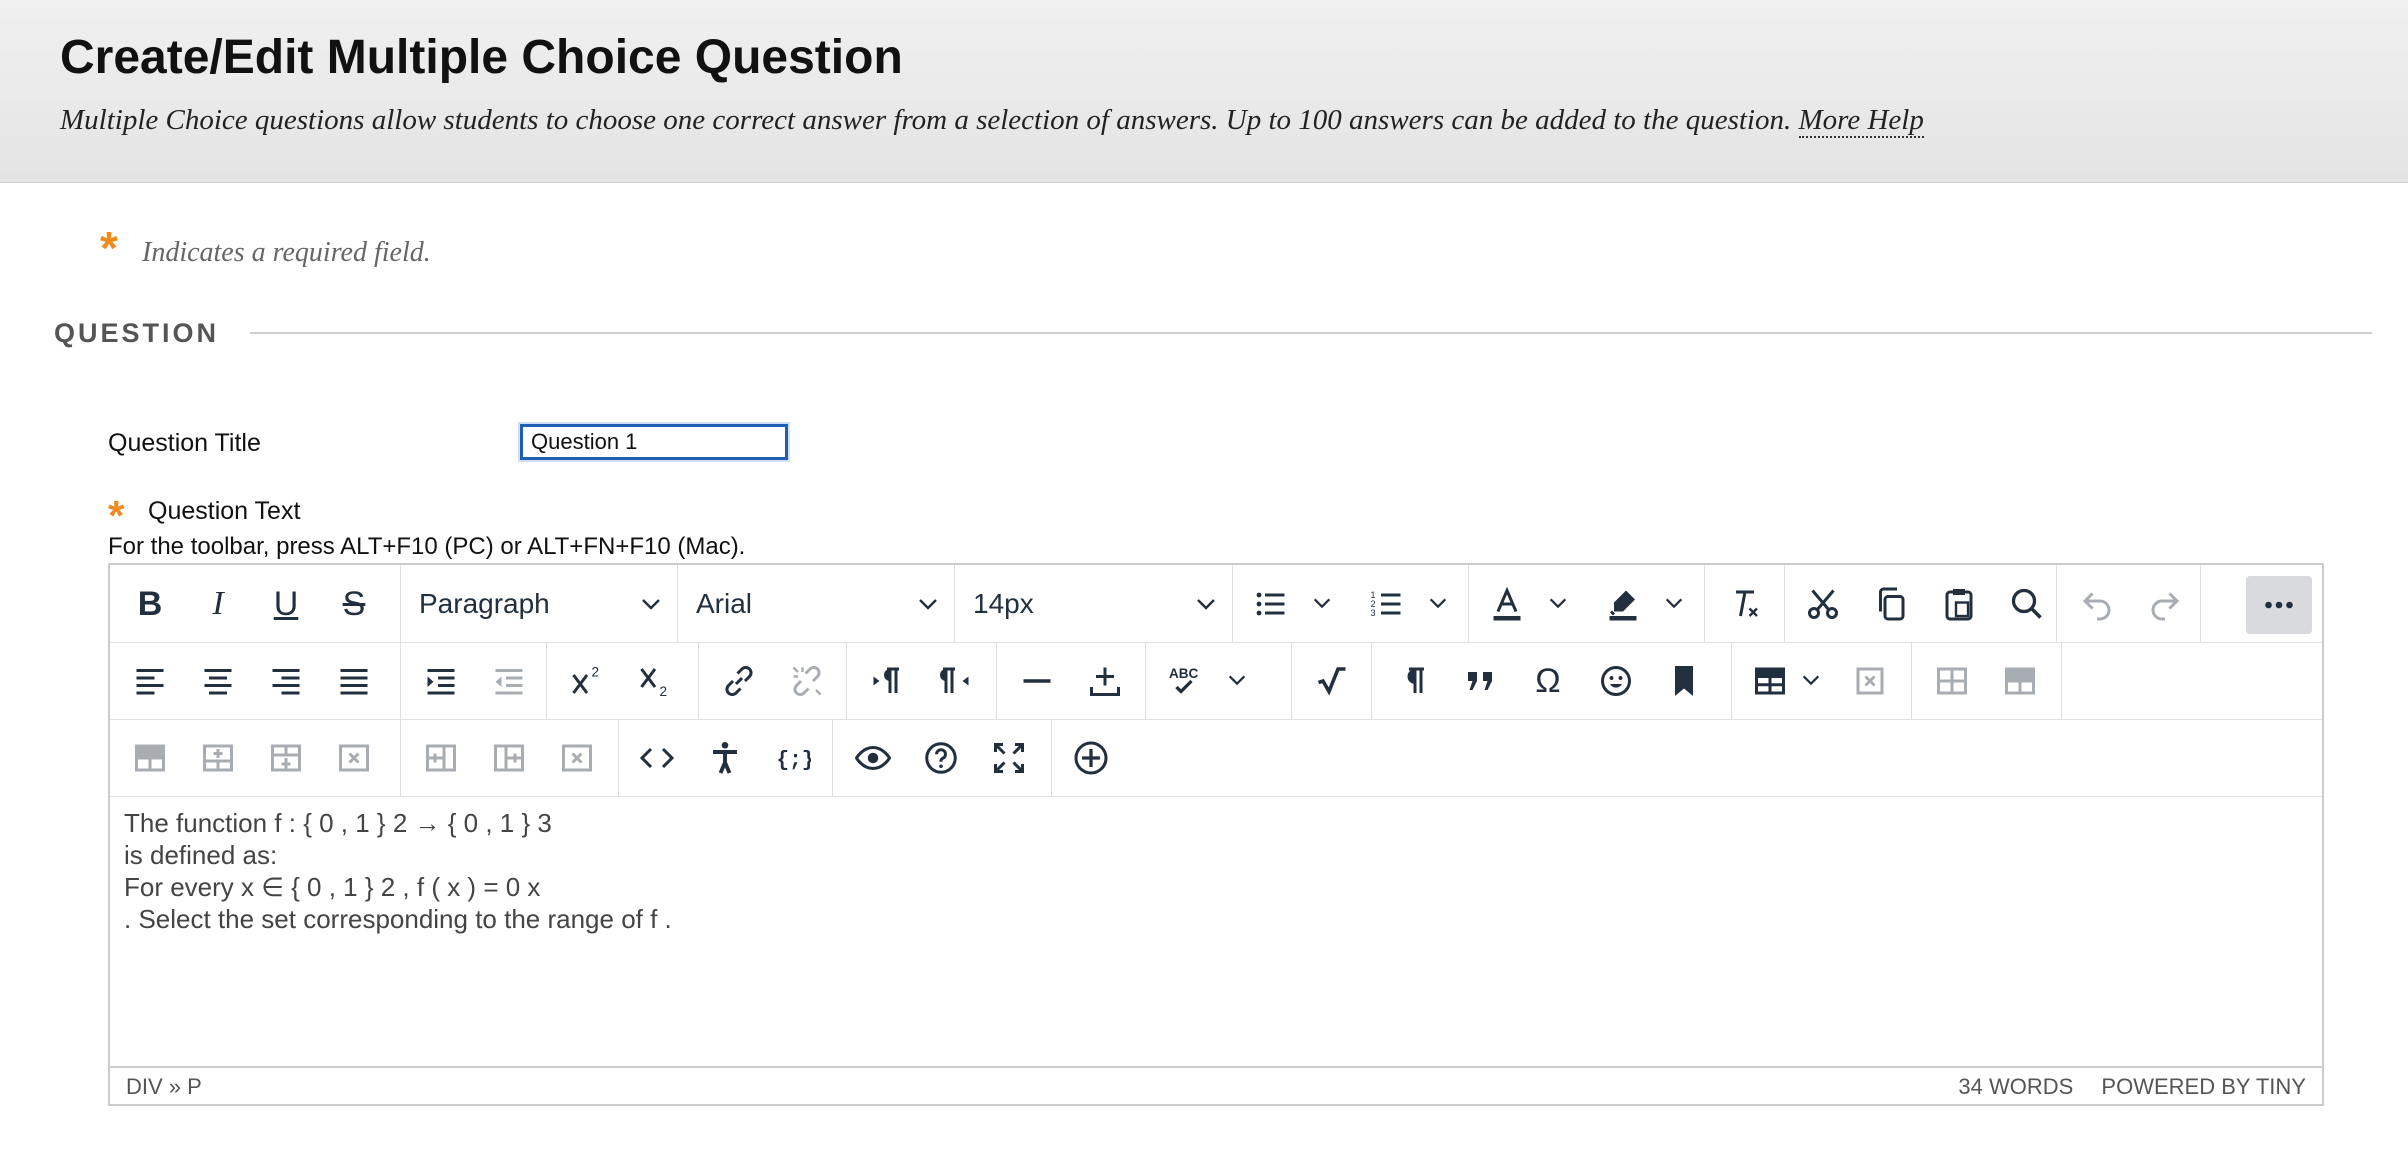  Describe the element at coordinates (1861, 121) in the screenshot. I see `more-help-link: More Help` at that location.